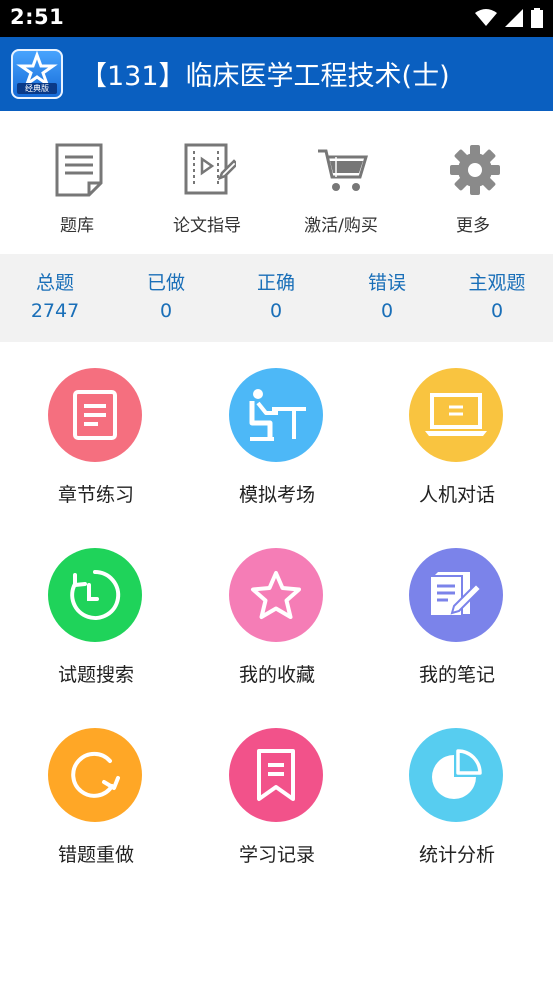 This screenshot has width=553, height=983. What do you see at coordinates (514, 18) in the screenshot?
I see `signal-icon` at bounding box center [514, 18].